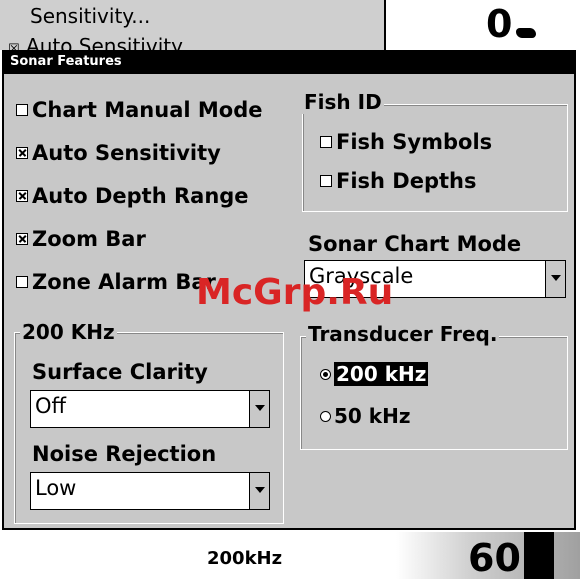 The height and width of the screenshot is (580, 580). Describe the element at coordinates (147, 110) in the screenshot. I see `checkbox-label-chart-manual-mode: Chart Manual Mode` at that location.